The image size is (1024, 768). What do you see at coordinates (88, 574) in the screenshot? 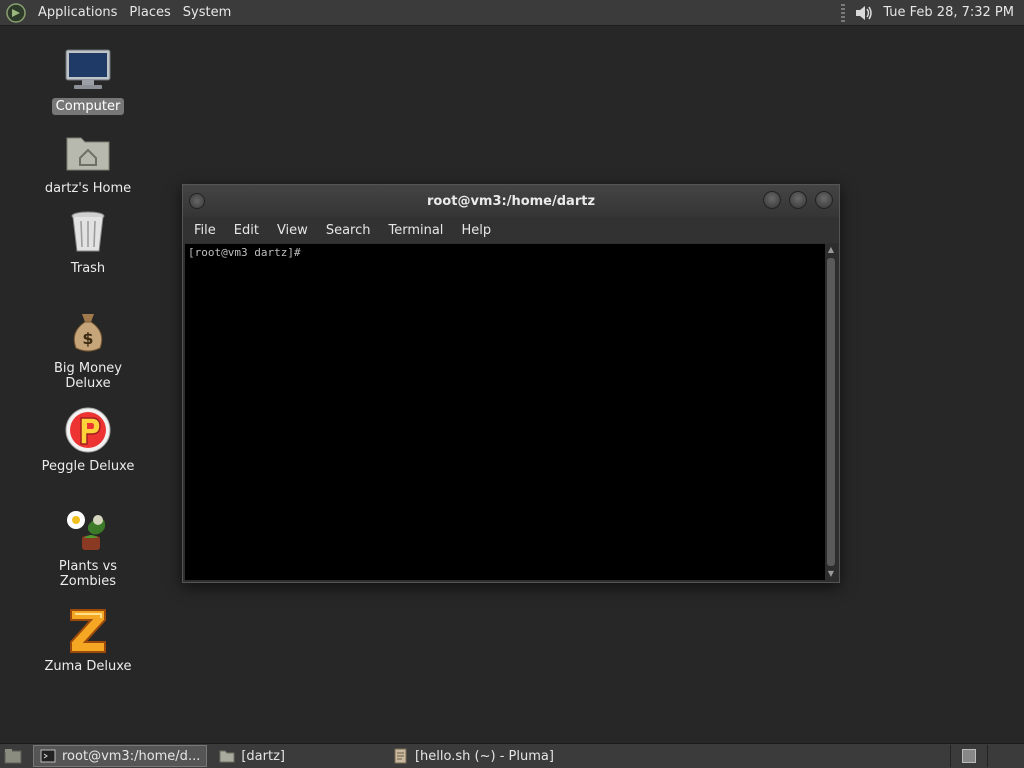
I see `desktop-icon-label: Plants vs Zombies` at bounding box center [88, 574].